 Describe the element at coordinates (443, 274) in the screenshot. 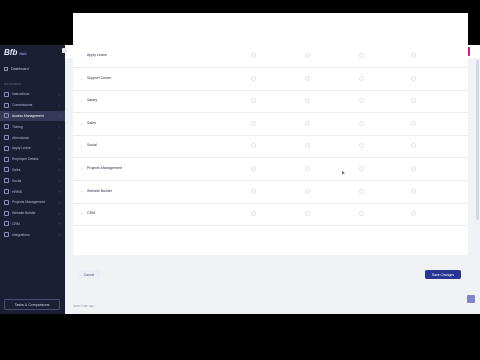

I see `save-changes-button: Save Changes` at that location.